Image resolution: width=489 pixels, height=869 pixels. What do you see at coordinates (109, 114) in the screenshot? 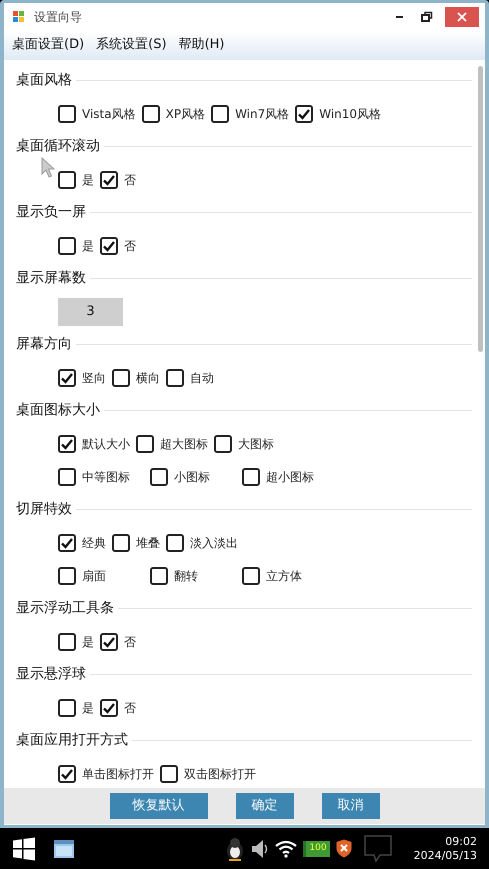
I see `option-label: Vista风格` at bounding box center [109, 114].